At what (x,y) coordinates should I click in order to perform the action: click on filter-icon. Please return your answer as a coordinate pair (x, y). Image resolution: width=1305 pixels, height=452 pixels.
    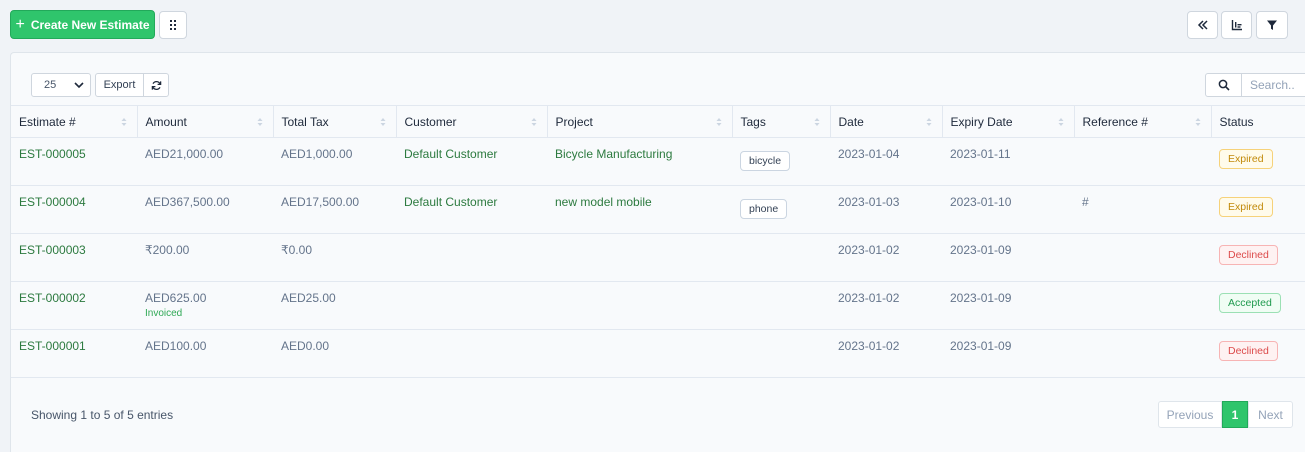
    Looking at the image, I should click on (1272, 25).